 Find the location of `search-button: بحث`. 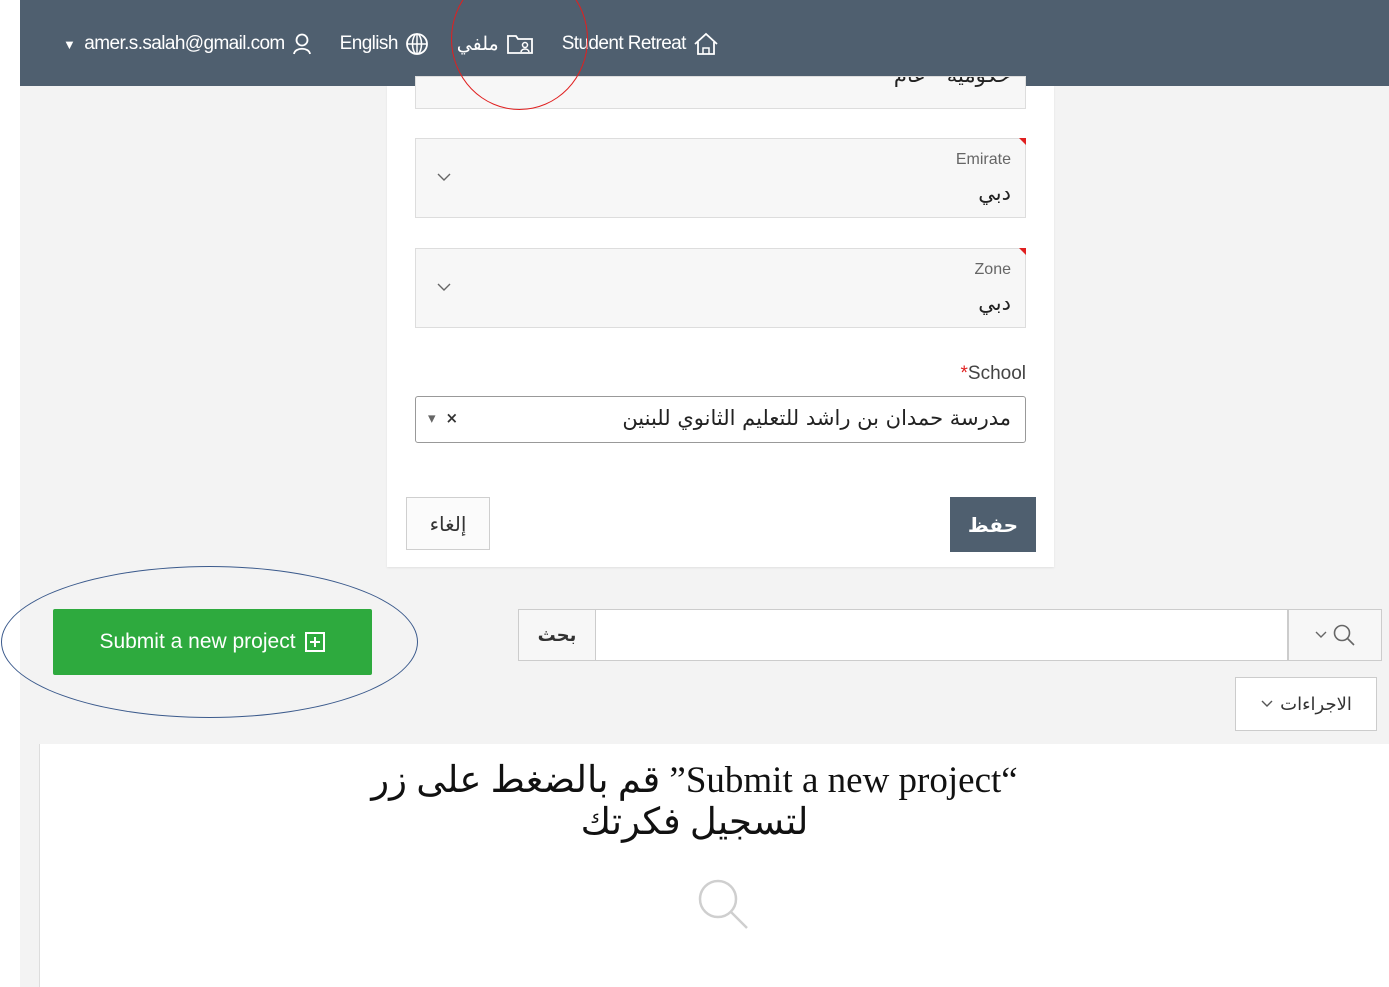

search-button: بحث is located at coordinates (557, 635).